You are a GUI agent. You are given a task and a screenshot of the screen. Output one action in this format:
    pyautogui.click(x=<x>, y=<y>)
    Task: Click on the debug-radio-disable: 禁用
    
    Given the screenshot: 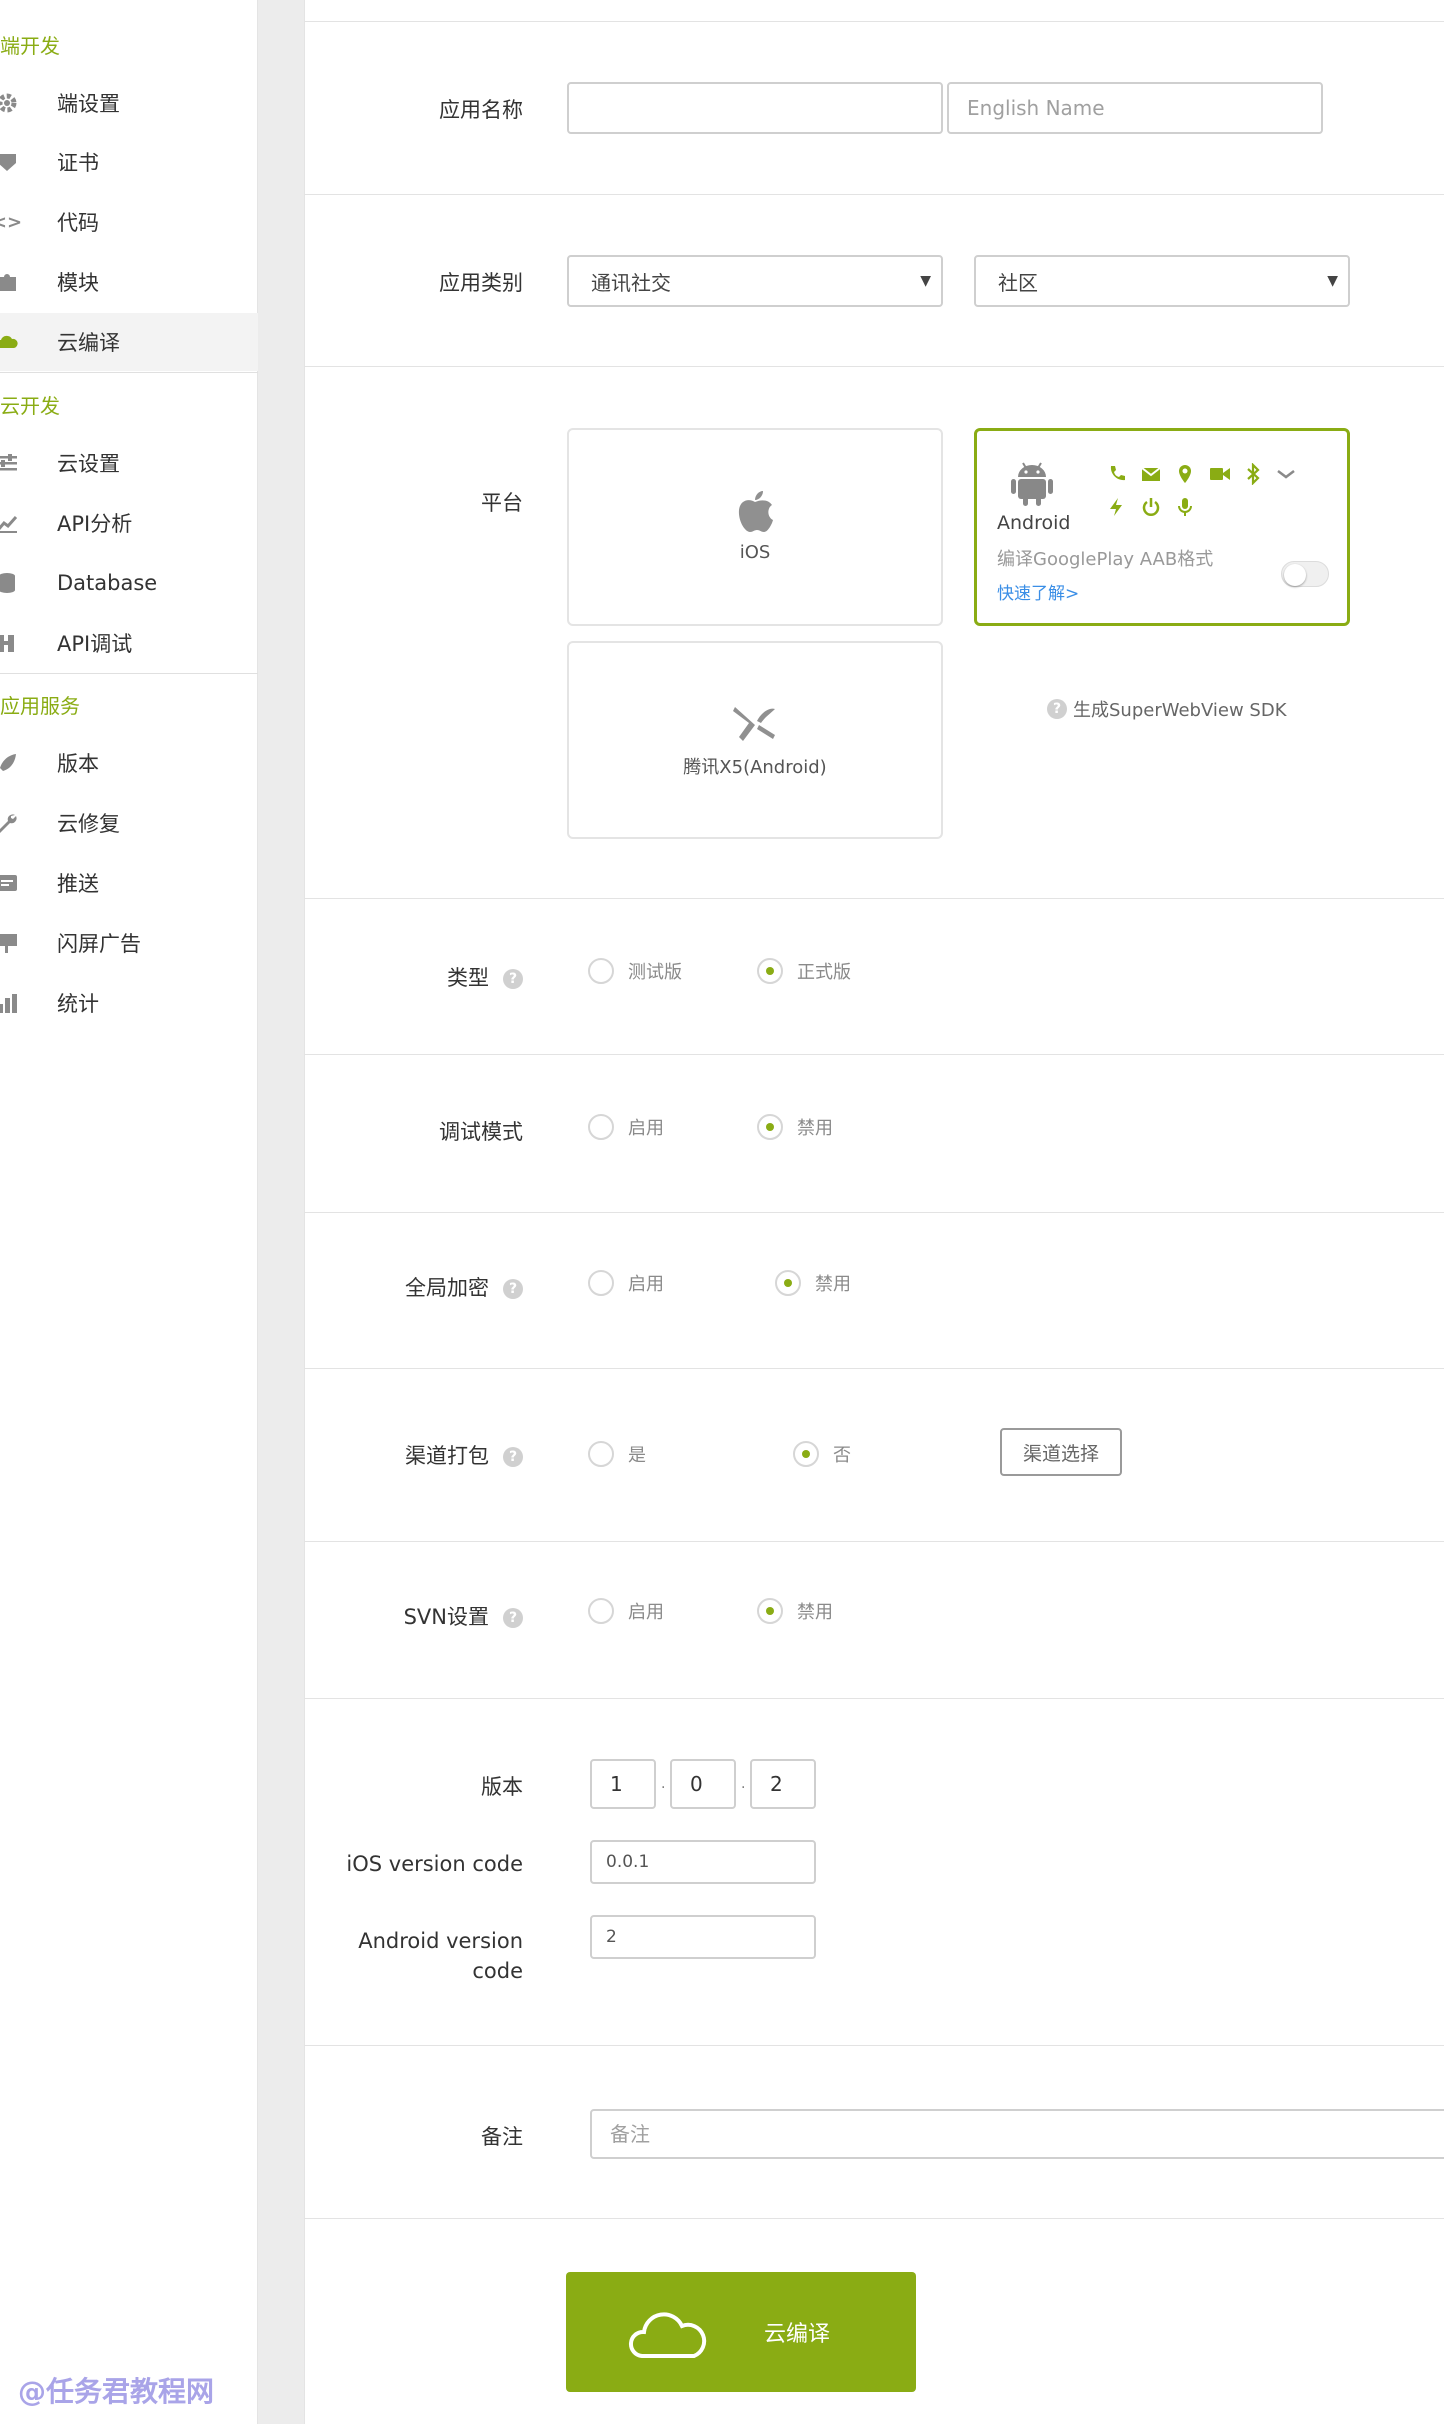 What is the action you would take?
    pyautogui.click(x=795, y=1127)
    